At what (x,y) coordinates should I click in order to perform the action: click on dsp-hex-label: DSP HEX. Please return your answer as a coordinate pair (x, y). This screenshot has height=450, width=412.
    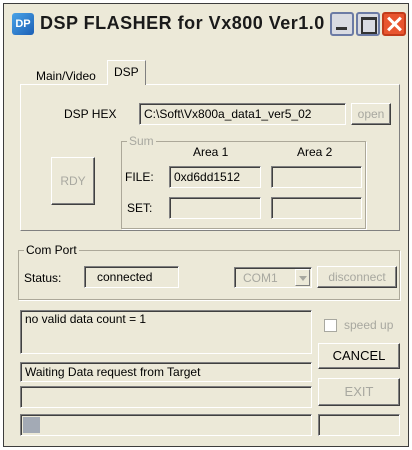
    Looking at the image, I should click on (90, 114).